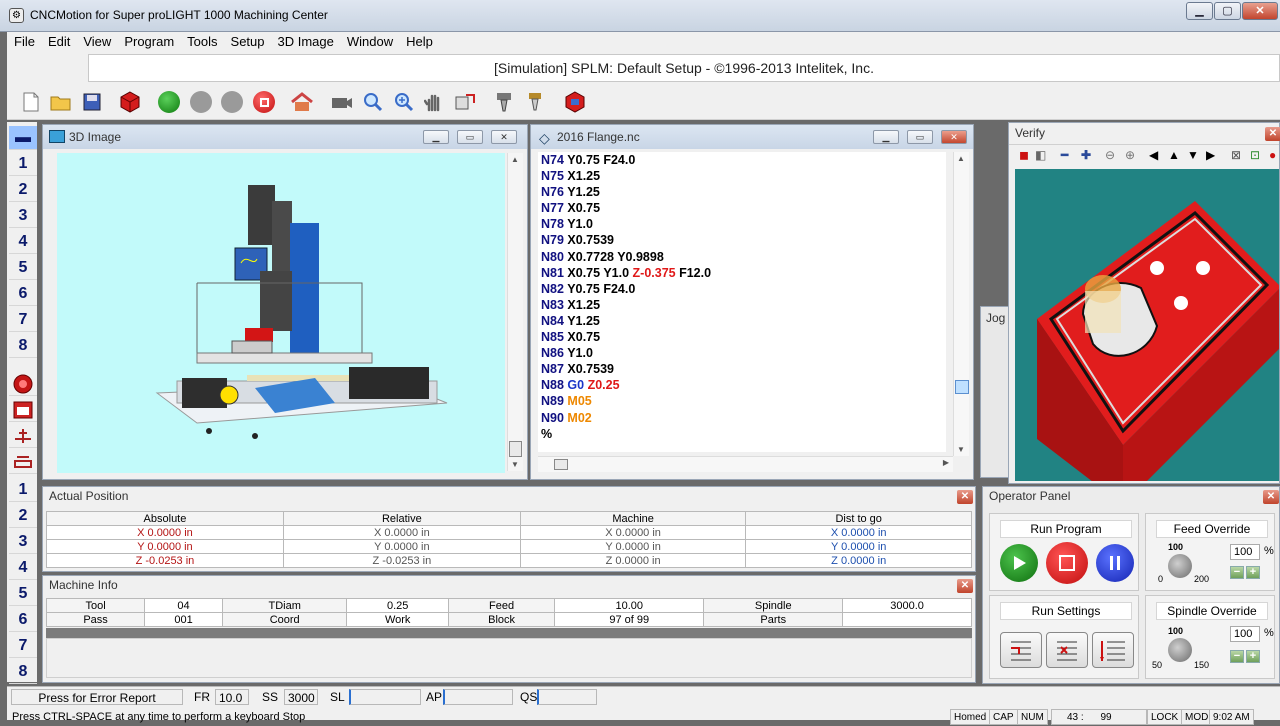 Image resolution: width=1280 pixels, height=726 pixels. Describe the element at coordinates (742, 337) in the screenshot. I see `code-line: N85 X0.75` at that location.